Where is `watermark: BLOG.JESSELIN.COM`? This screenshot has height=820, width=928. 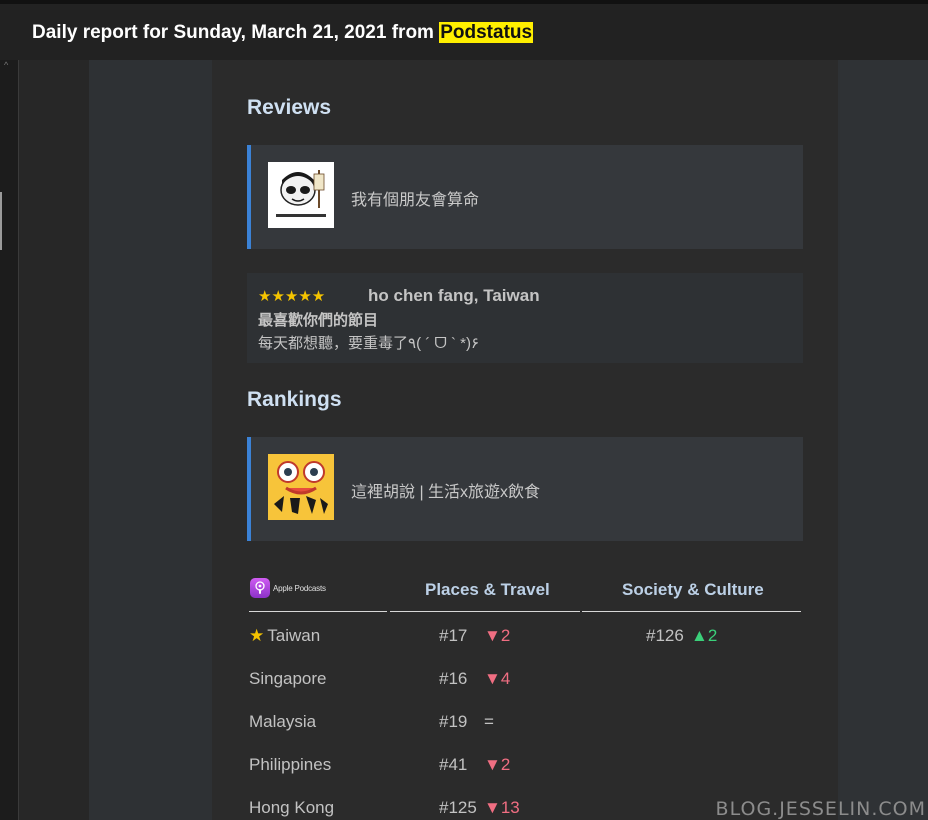
watermark: BLOG.JESSELIN.COM is located at coordinates (820, 809).